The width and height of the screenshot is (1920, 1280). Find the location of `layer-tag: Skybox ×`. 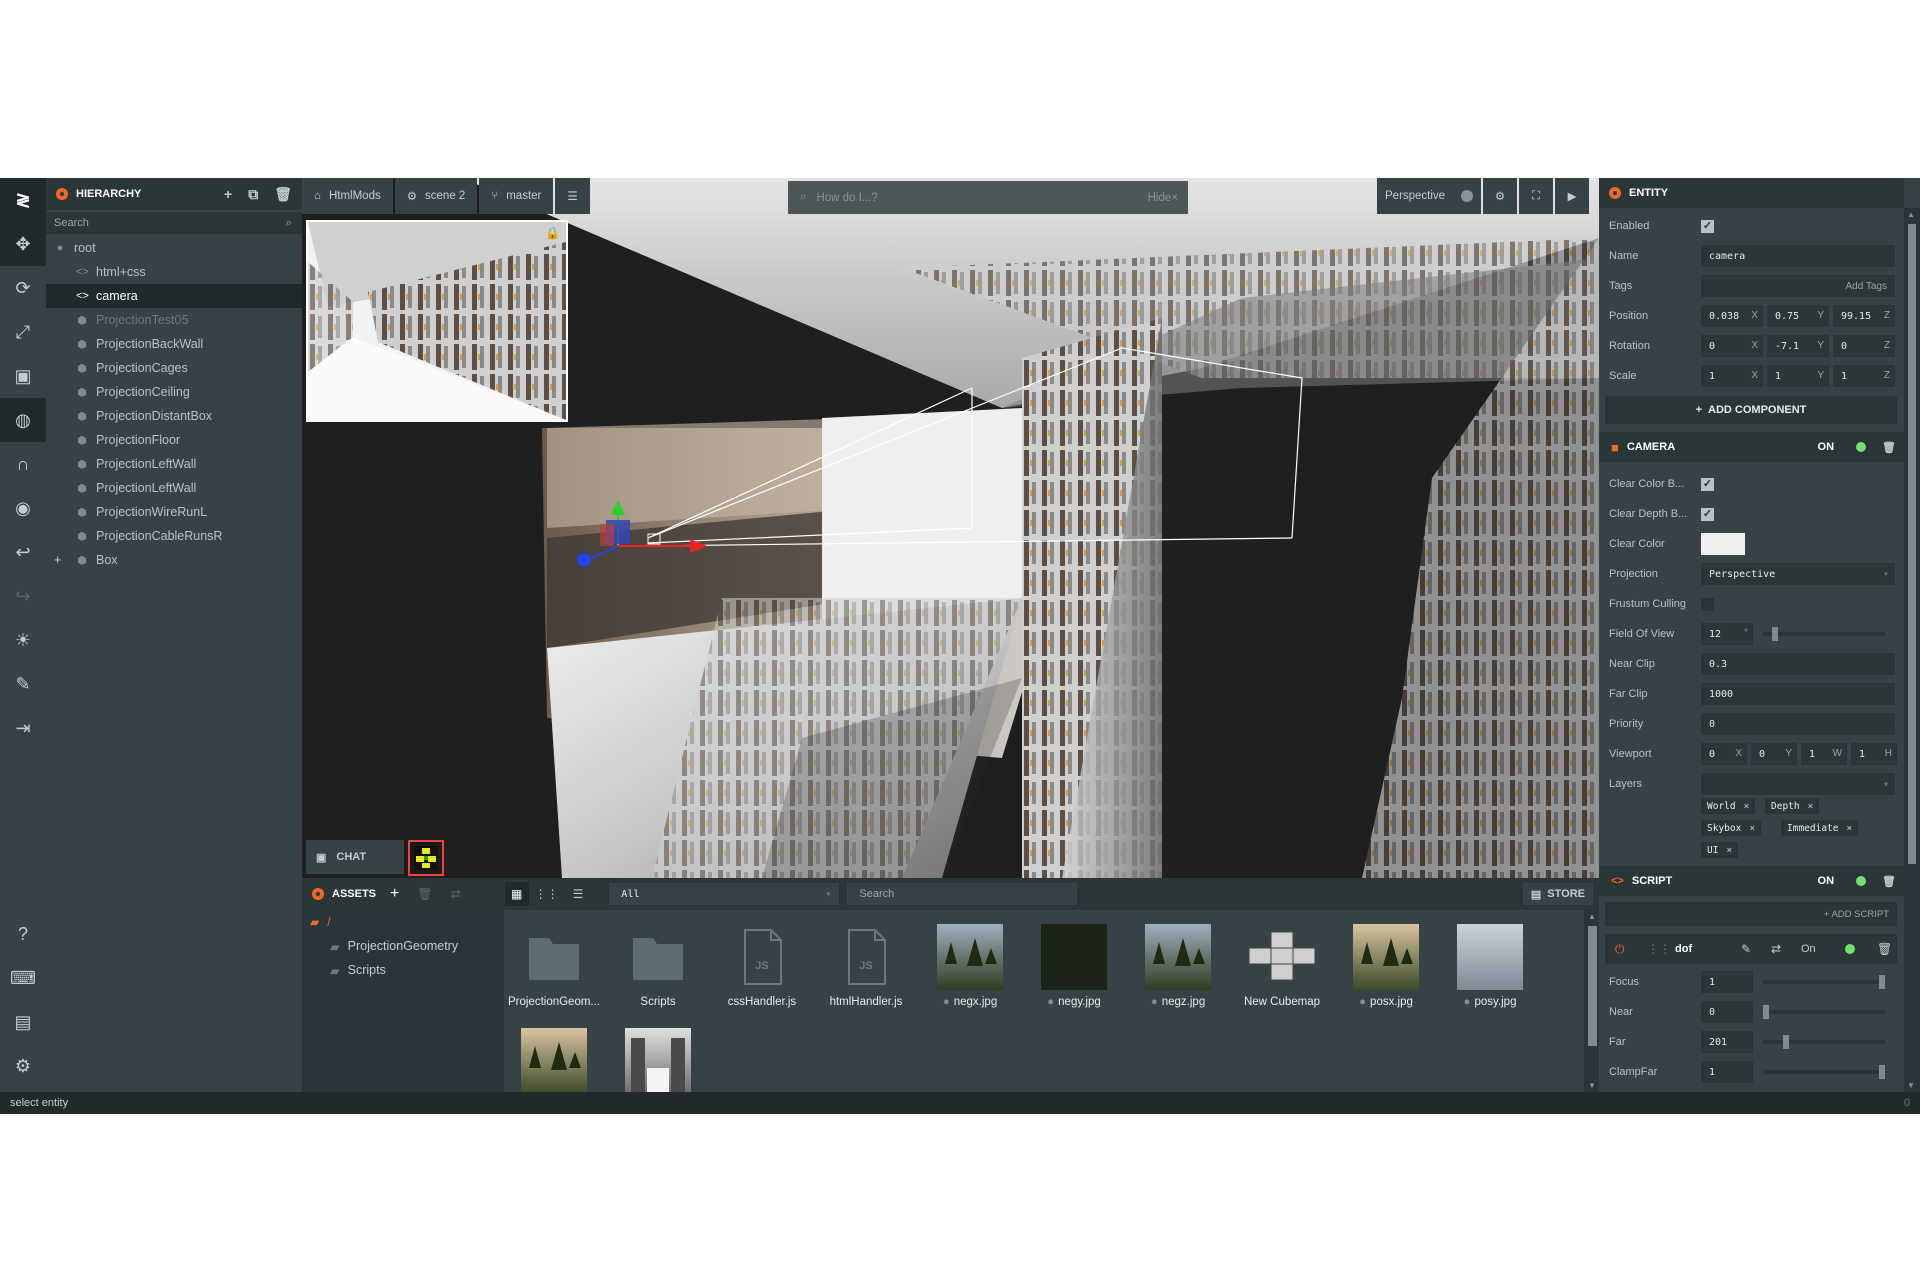

layer-tag: Skybox × is located at coordinates (1731, 828).